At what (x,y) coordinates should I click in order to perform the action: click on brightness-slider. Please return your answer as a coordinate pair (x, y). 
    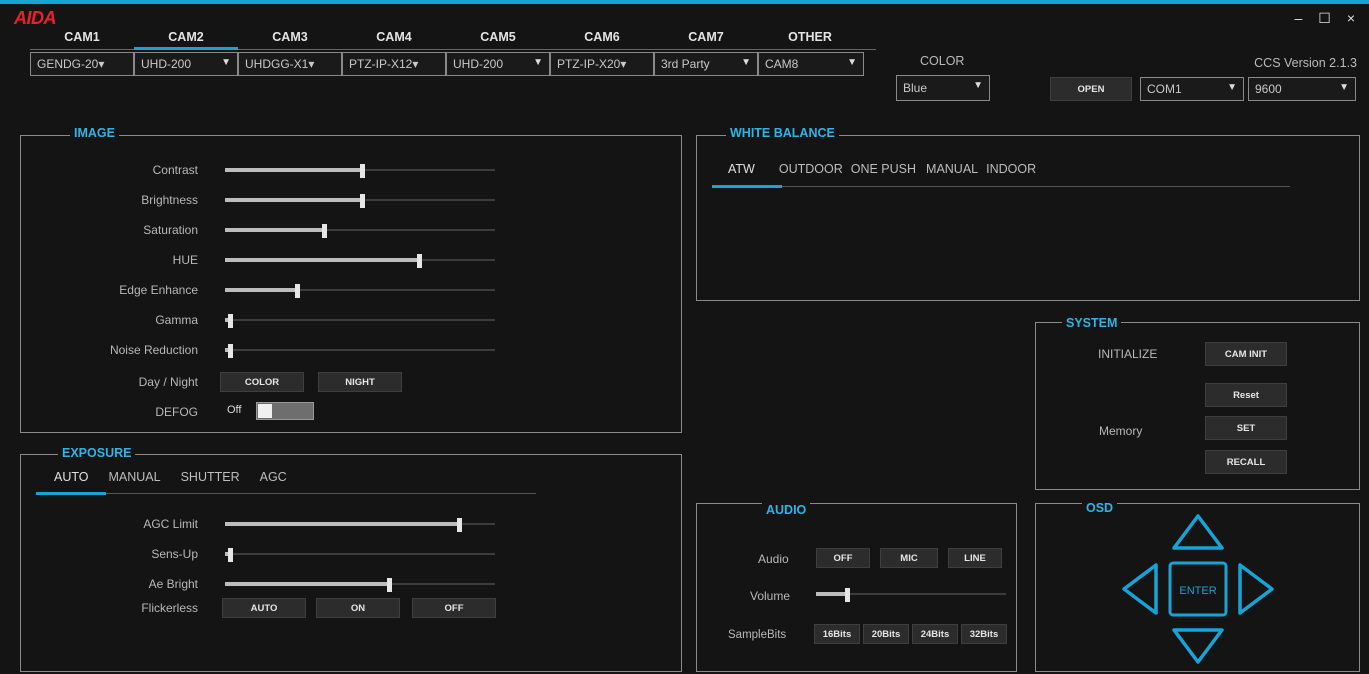
    Looking at the image, I should click on (360, 201).